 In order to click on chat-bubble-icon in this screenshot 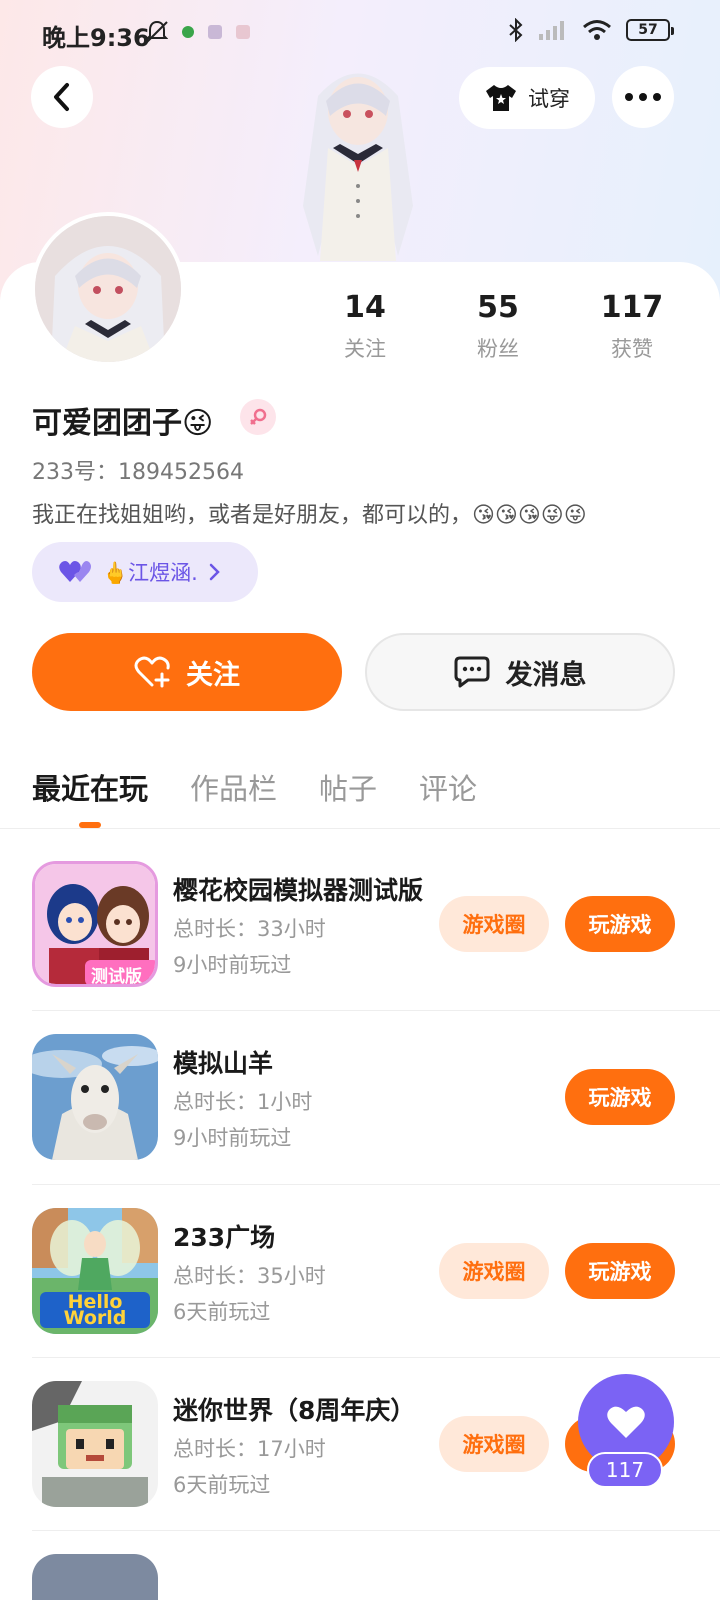, I will do `click(471, 672)`.